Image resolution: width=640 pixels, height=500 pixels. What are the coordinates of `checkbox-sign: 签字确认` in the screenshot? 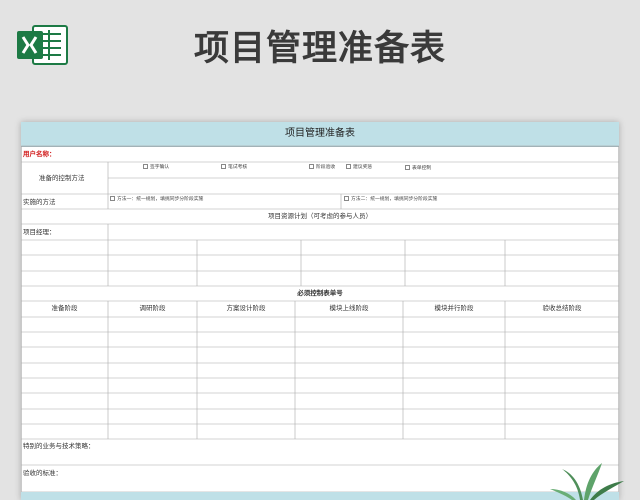 It's located at (156, 168).